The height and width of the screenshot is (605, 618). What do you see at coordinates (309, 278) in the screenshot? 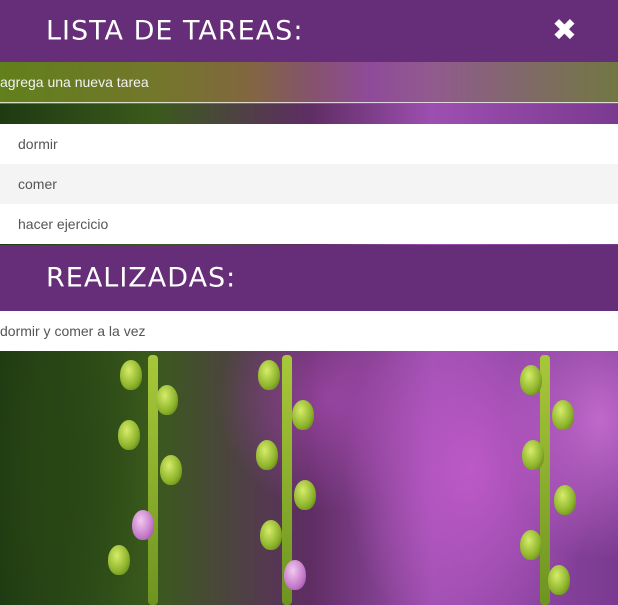
I see `done-header: REALIZADAS:` at bounding box center [309, 278].